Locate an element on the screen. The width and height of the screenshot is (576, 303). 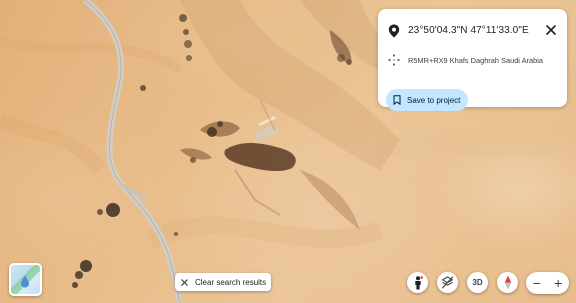
zoom-control: − + is located at coordinates (547, 283).